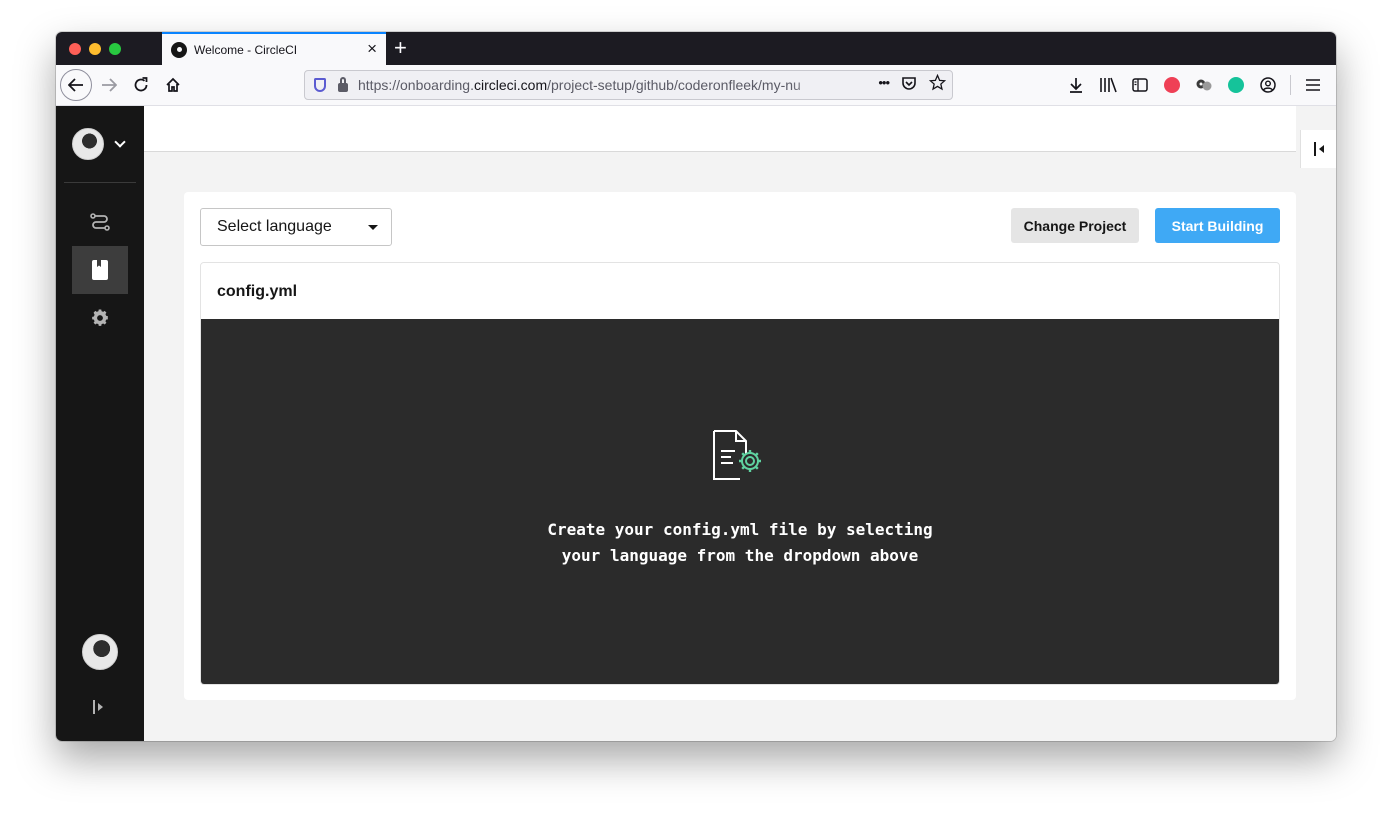 The image size is (1392, 821). Describe the element at coordinates (1217, 225) in the screenshot. I see `start-building-button: Start Building` at that location.